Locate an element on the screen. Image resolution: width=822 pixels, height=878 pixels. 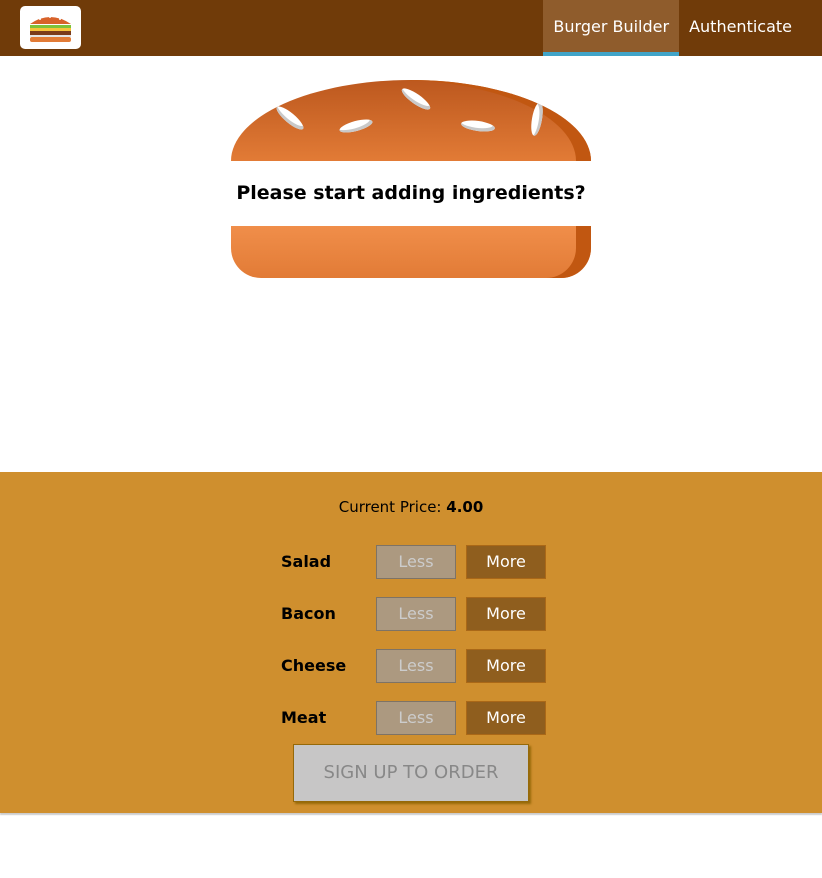
sign-up-to-order-button: SIGN UP TO ORDER is located at coordinates (411, 773).